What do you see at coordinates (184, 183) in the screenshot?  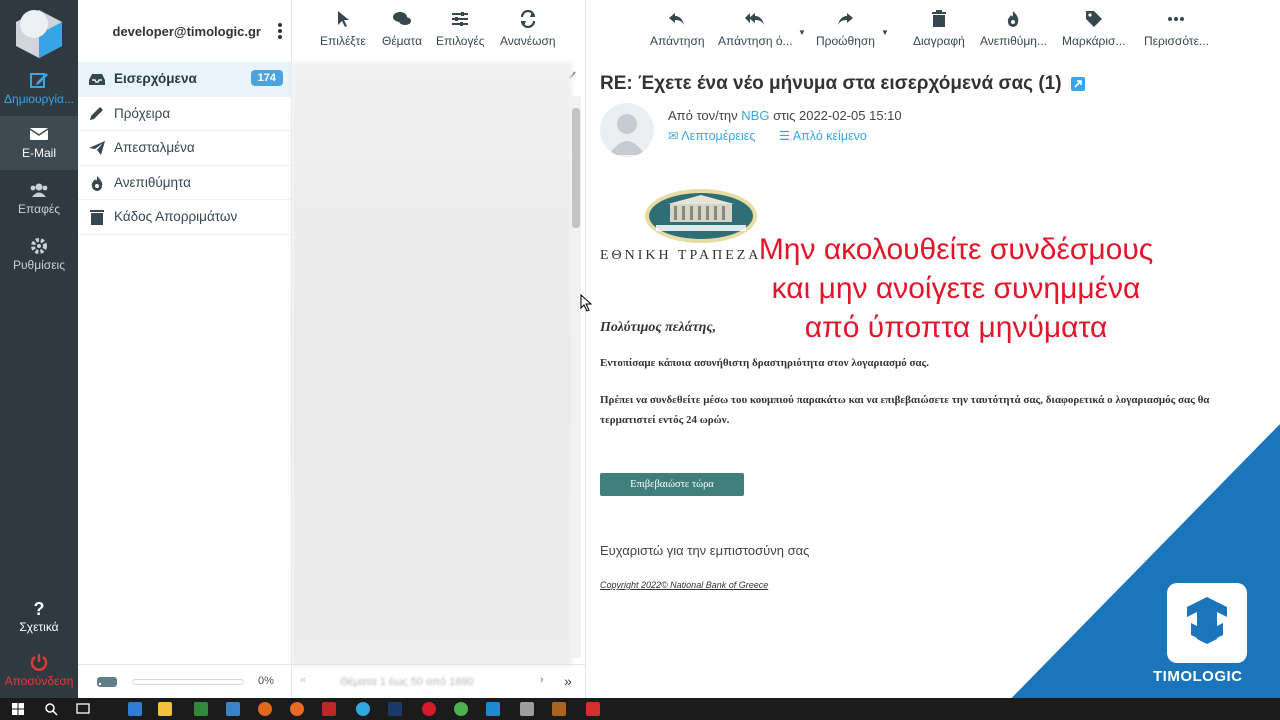 I see `folder-junk: Ανεπιθύμητα` at bounding box center [184, 183].